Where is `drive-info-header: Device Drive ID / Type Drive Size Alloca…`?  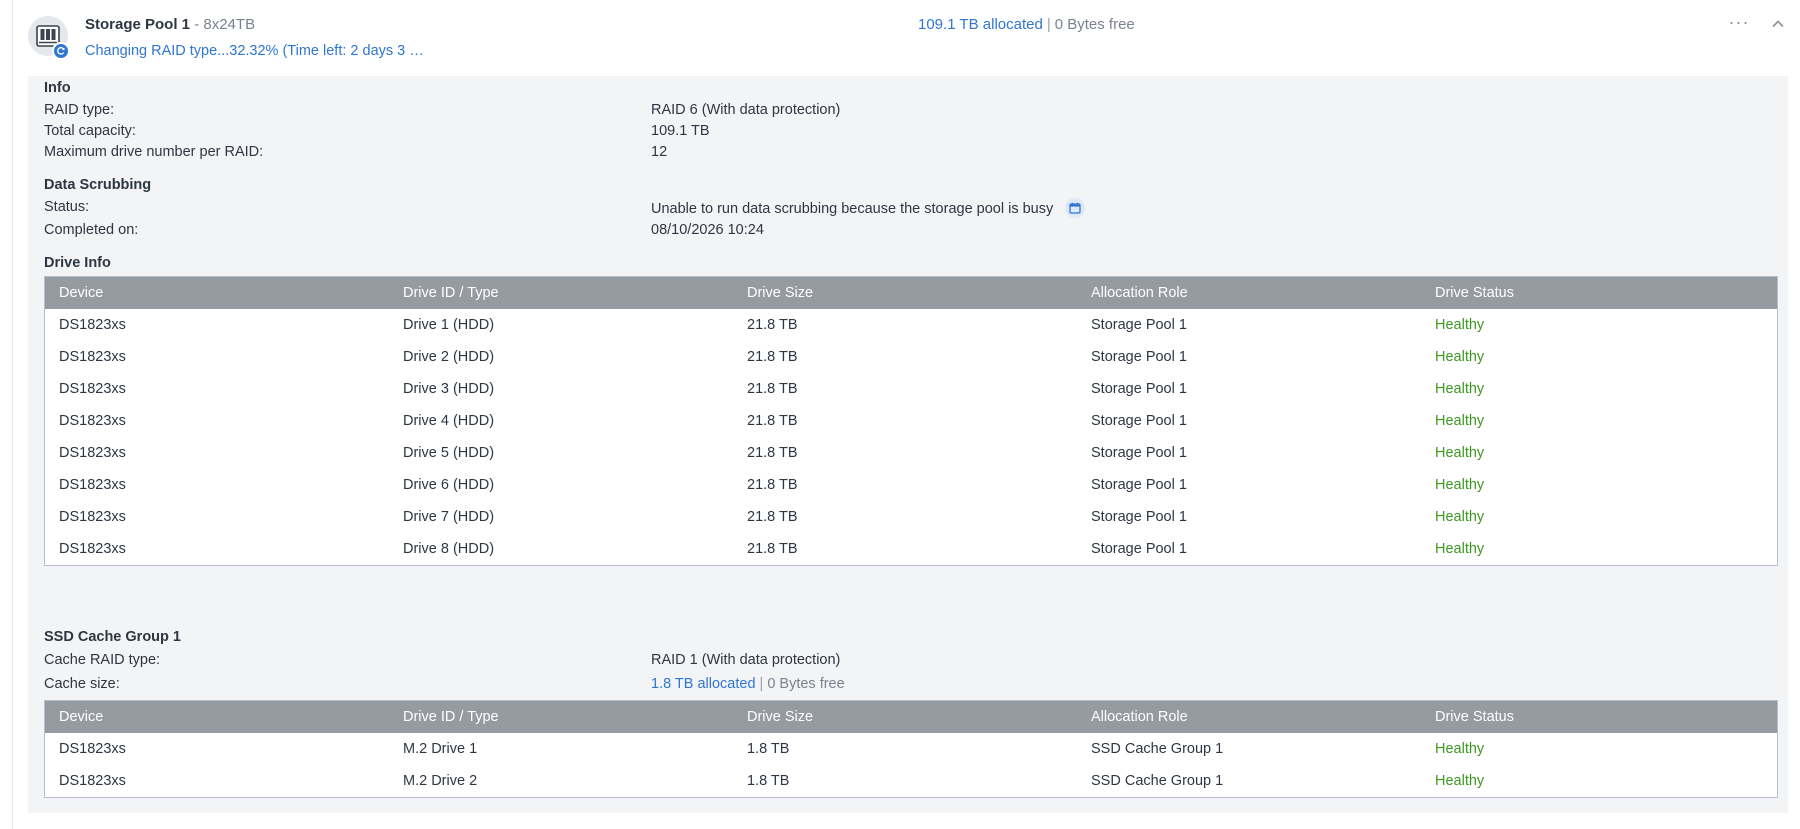 drive-info-header: Device Drive ID / Type Drive Size Alloca… is located at coordinates (911, 293).